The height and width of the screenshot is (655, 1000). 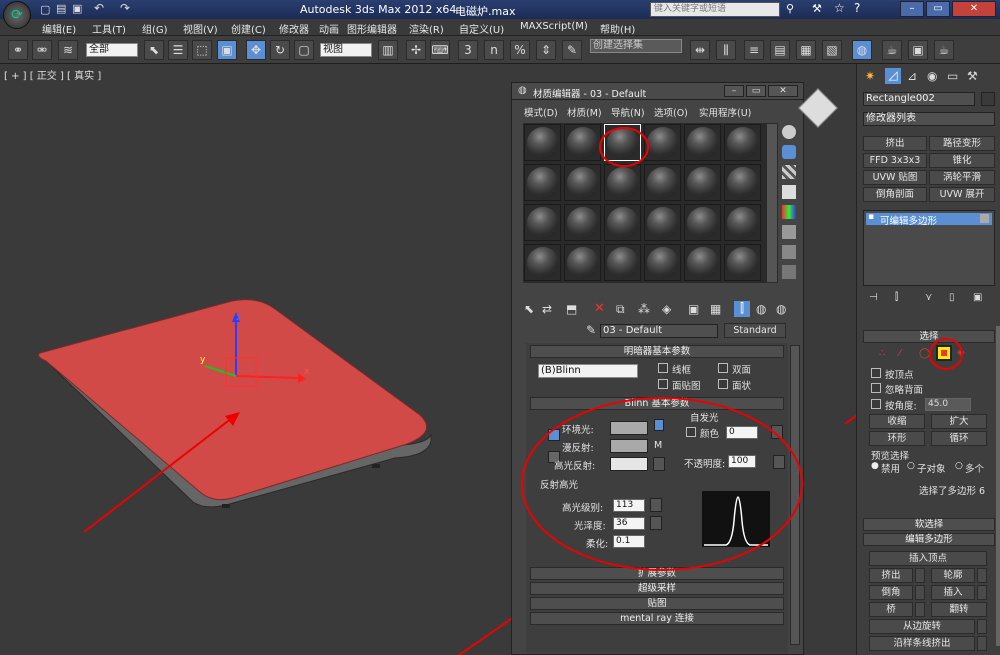 What do you see at coordinates (571, 309) in the screenshot?
I see `assign-to-selection-icon: ⬒` at bounding box center [571, 309].